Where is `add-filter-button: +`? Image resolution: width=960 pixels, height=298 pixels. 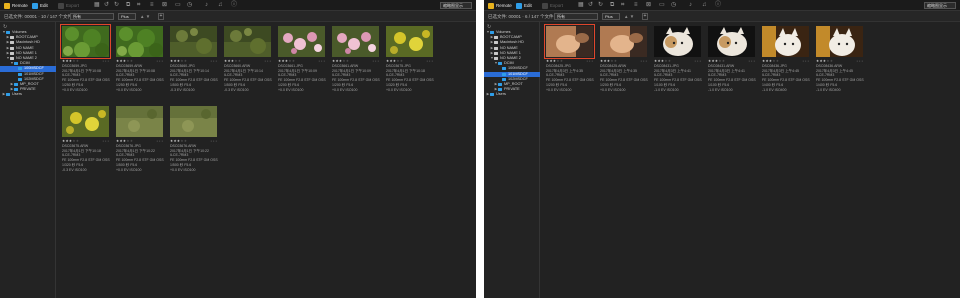 add-filter-button: + is located at coordinates (645, 16).